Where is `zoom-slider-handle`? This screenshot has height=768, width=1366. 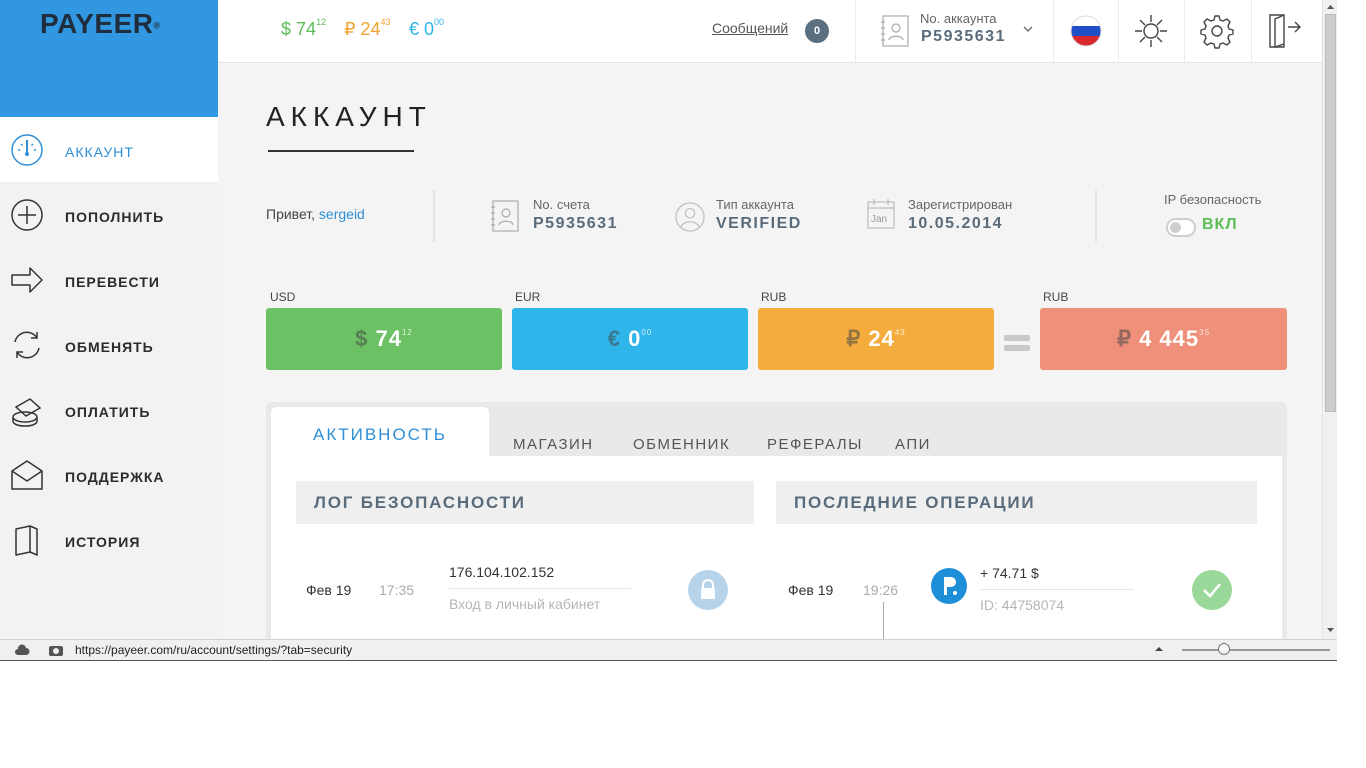 zoom-slider-handle is located at coordinates (1224, 649).